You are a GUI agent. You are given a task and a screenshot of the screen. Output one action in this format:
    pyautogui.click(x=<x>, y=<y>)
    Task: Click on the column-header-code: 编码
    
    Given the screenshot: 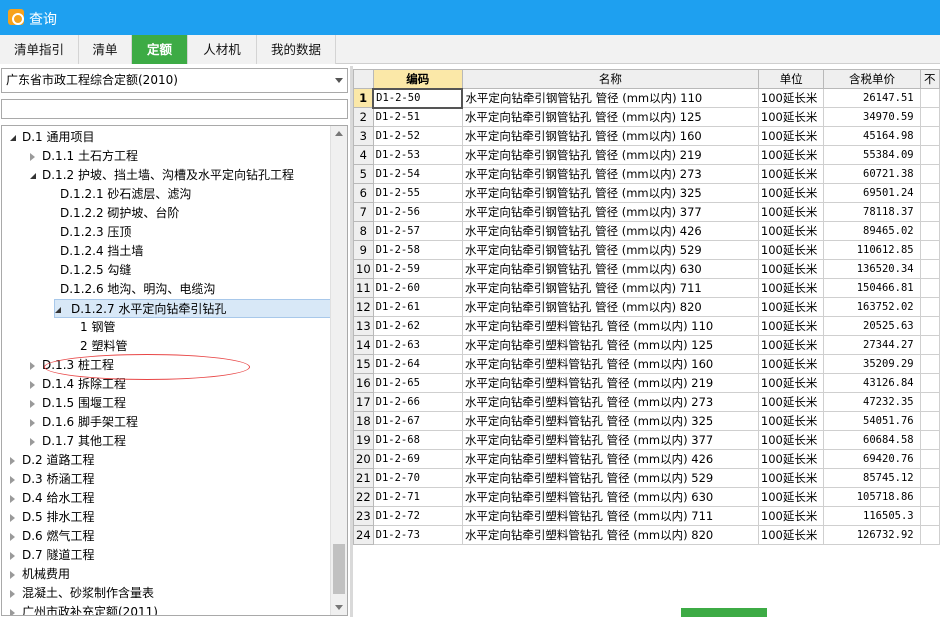 What is the action you would take?
    pyautogui.click(x=417, y=79)
    